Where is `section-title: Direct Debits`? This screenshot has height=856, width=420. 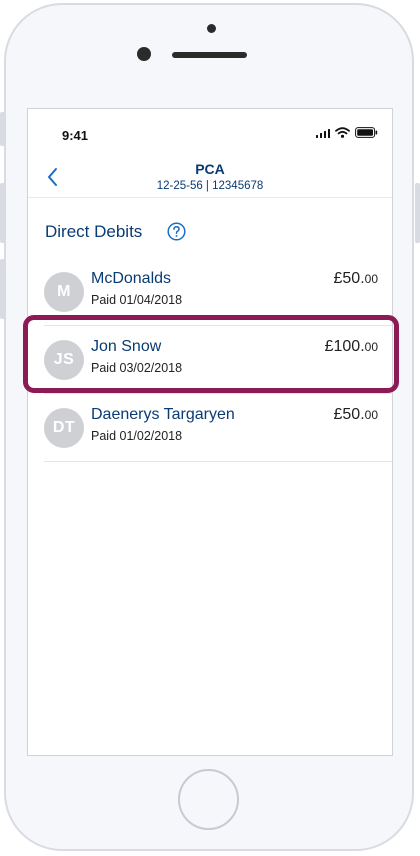
section-title: Direct Debits is located at coordinates (94, 231).